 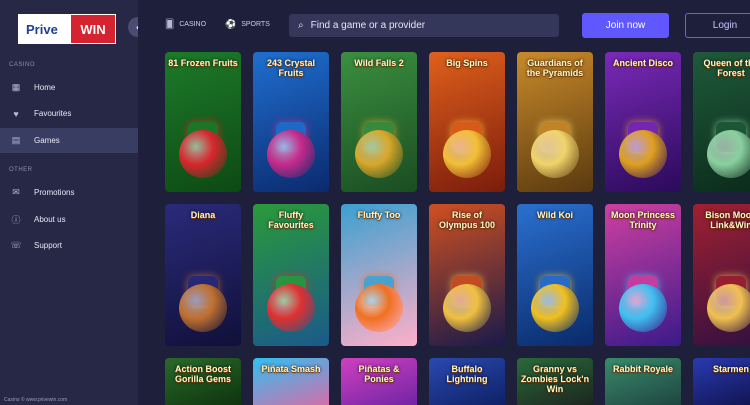 What do you see at coordinates (467, 374) in the screenshot?
I see `game-title: Buffalo Lightning` at bounding box center [467, 374].